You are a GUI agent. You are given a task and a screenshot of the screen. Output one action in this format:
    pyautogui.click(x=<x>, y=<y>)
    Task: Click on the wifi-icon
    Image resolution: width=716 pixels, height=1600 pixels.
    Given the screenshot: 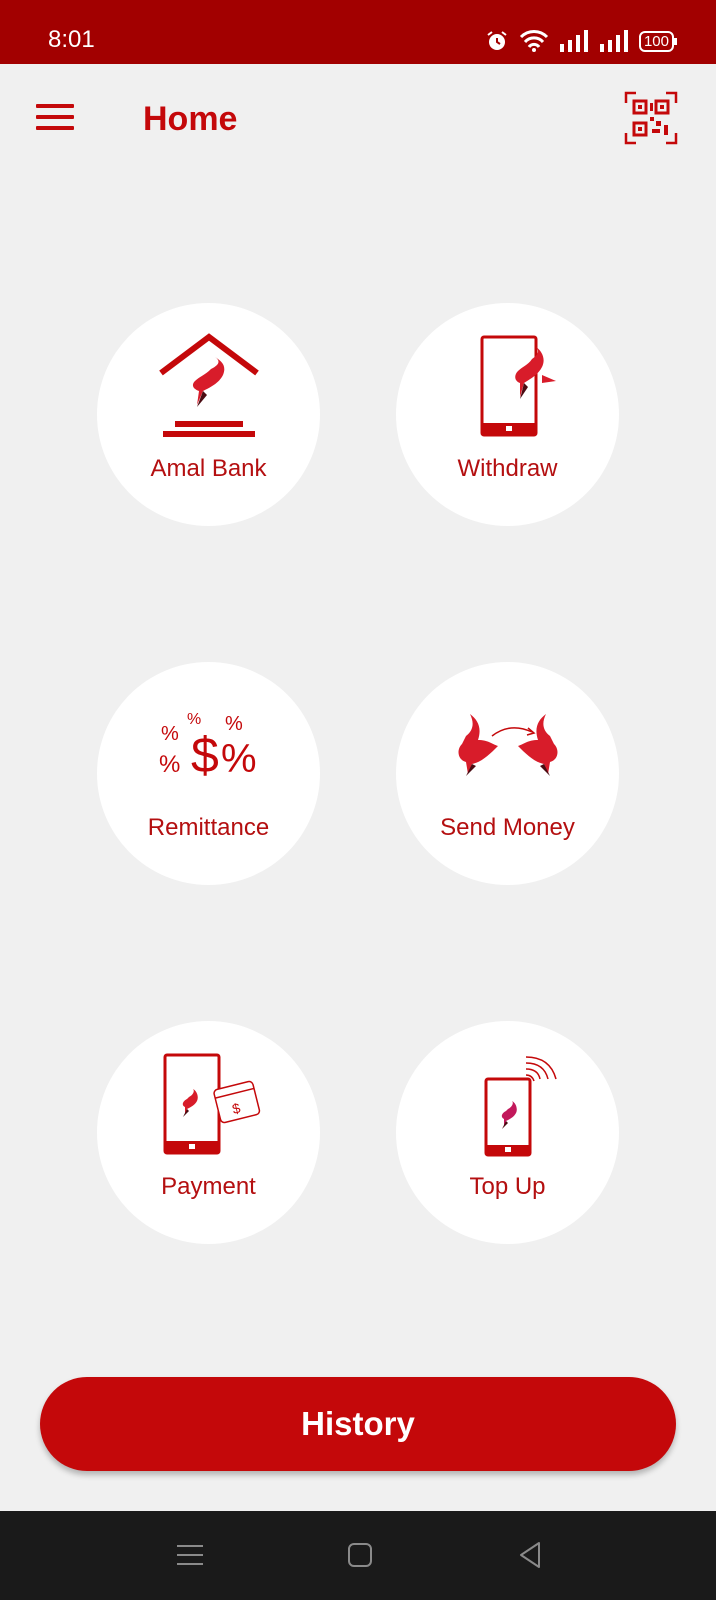 What is the action you would take?
    pyautogui.click(x=534, y=41)
    